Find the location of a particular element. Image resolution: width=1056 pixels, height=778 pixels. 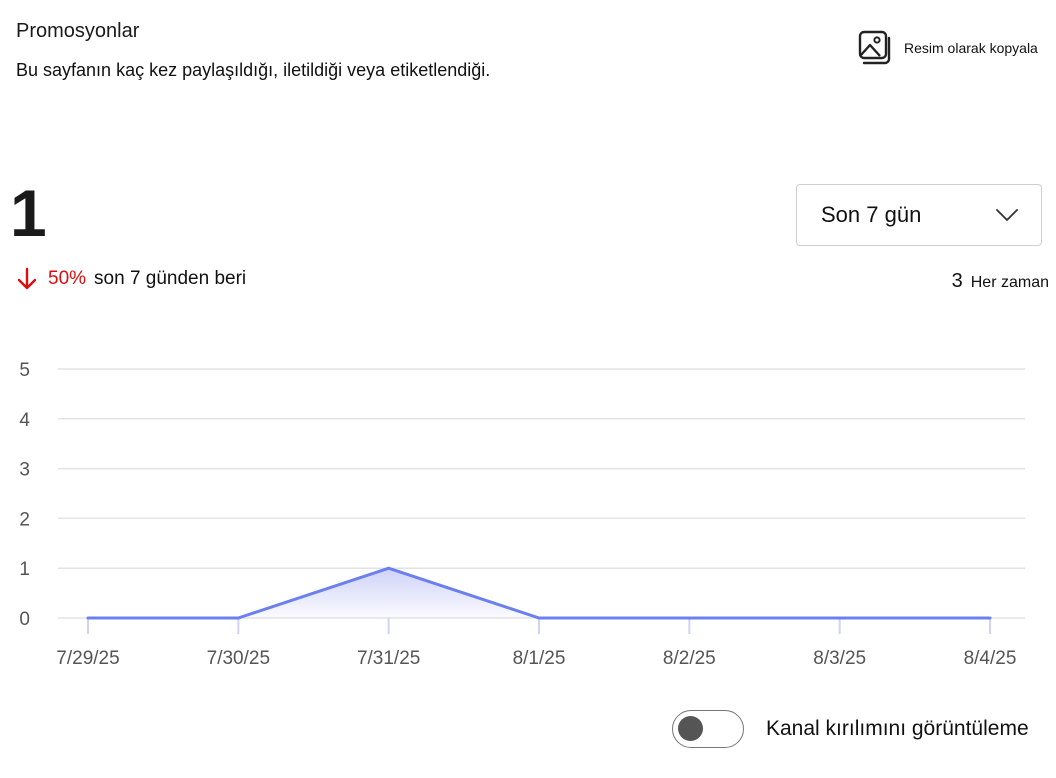

metric-value: 1 is located at coordinates (28, 213).